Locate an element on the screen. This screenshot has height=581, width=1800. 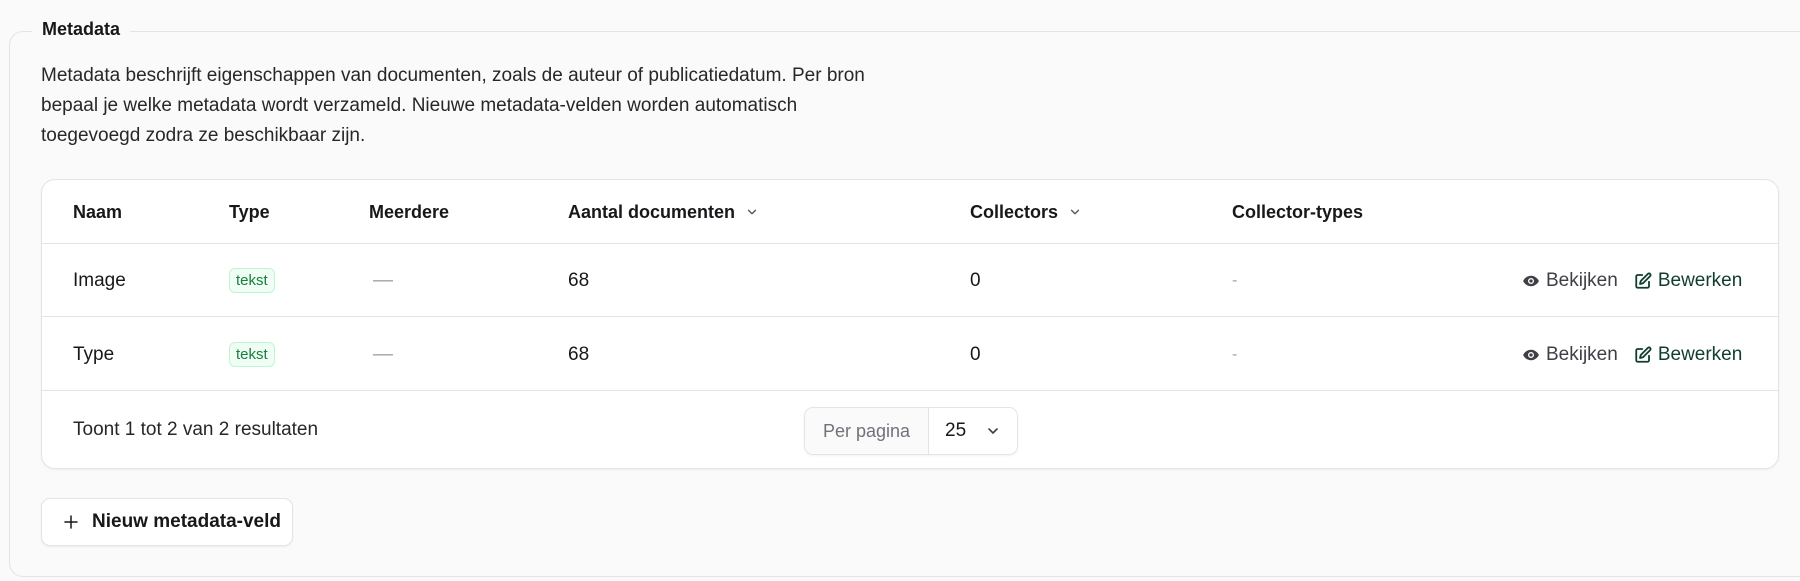
plus-icon is located at coordinates (71, 522).